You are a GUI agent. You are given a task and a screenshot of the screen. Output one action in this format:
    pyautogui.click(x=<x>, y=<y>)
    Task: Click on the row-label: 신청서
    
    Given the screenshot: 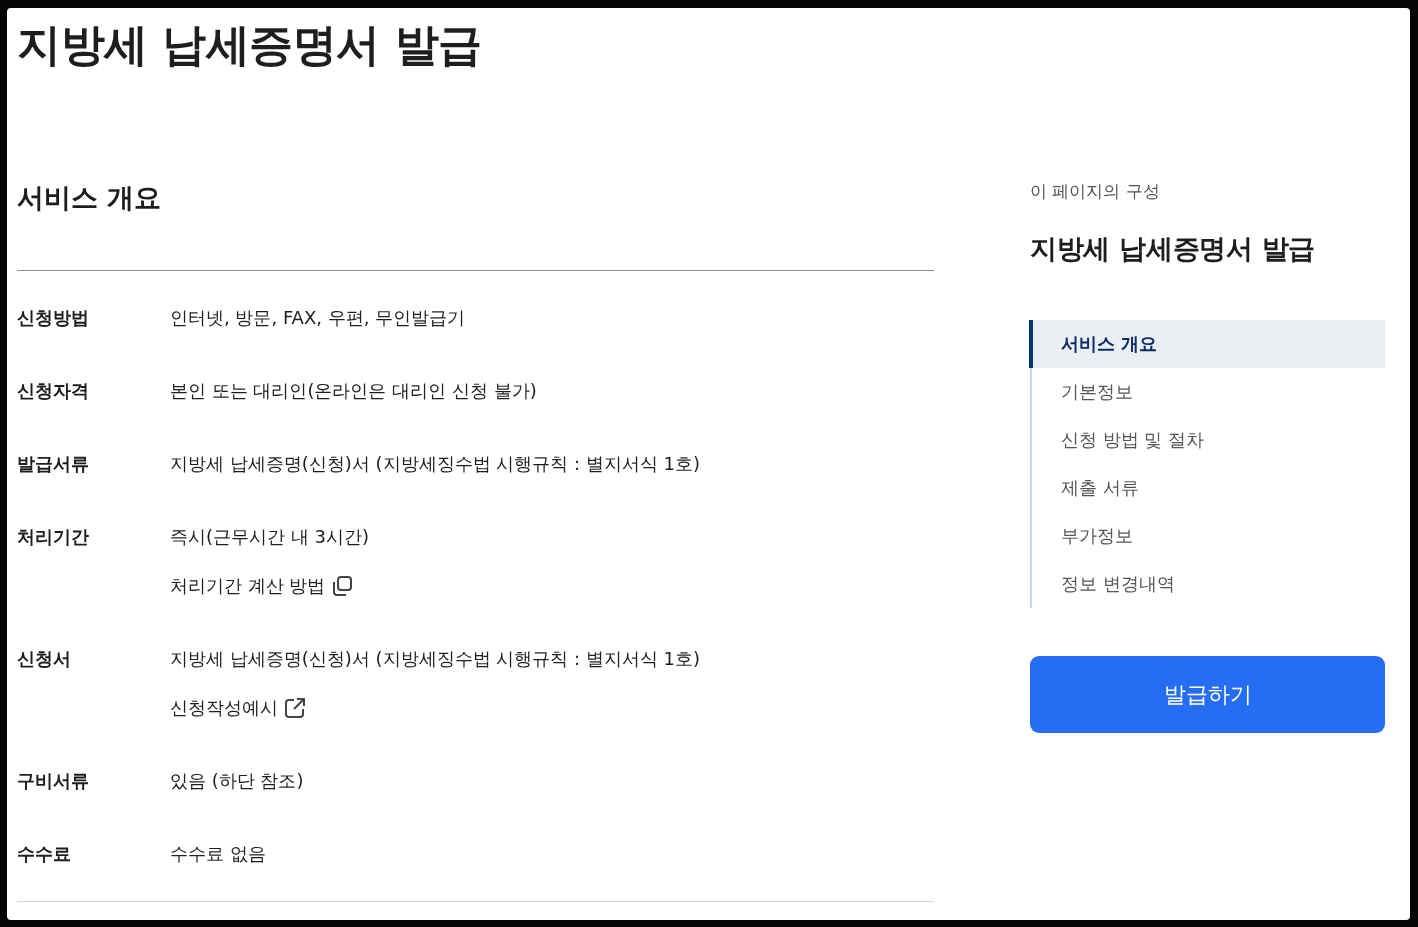 What is the action you would take?
    pyautogui.click(x=44, y=659)
    